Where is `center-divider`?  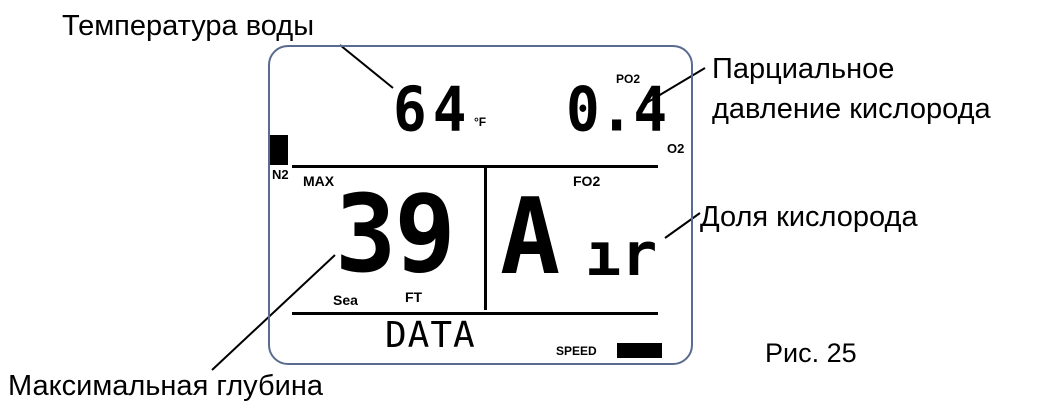
center-divider is located at coordinates (485, 239).